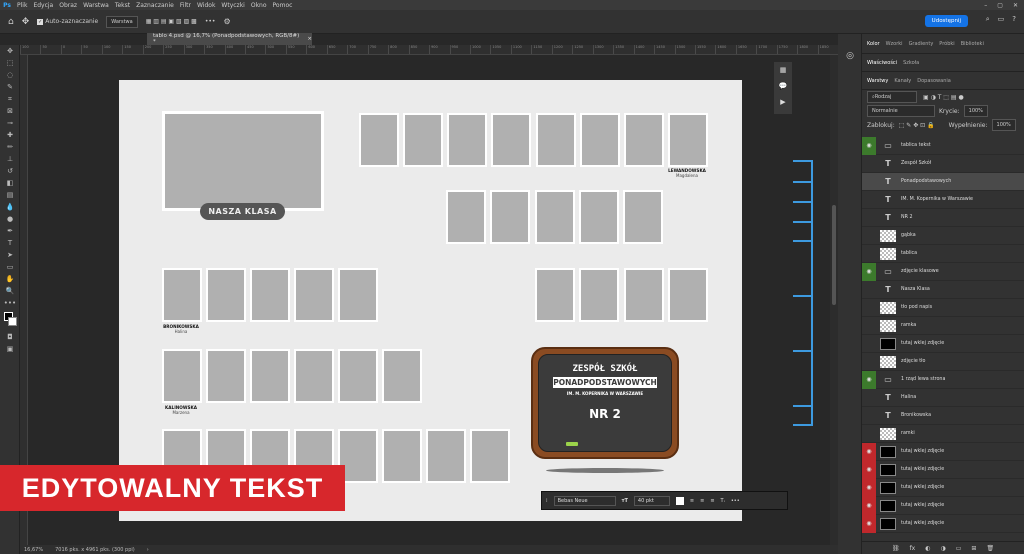 The image size is (1024, 554). Describe the element at coordinates (10, 123) in the screenshot. I see `eyedropper-icon: ⊸` at that location.